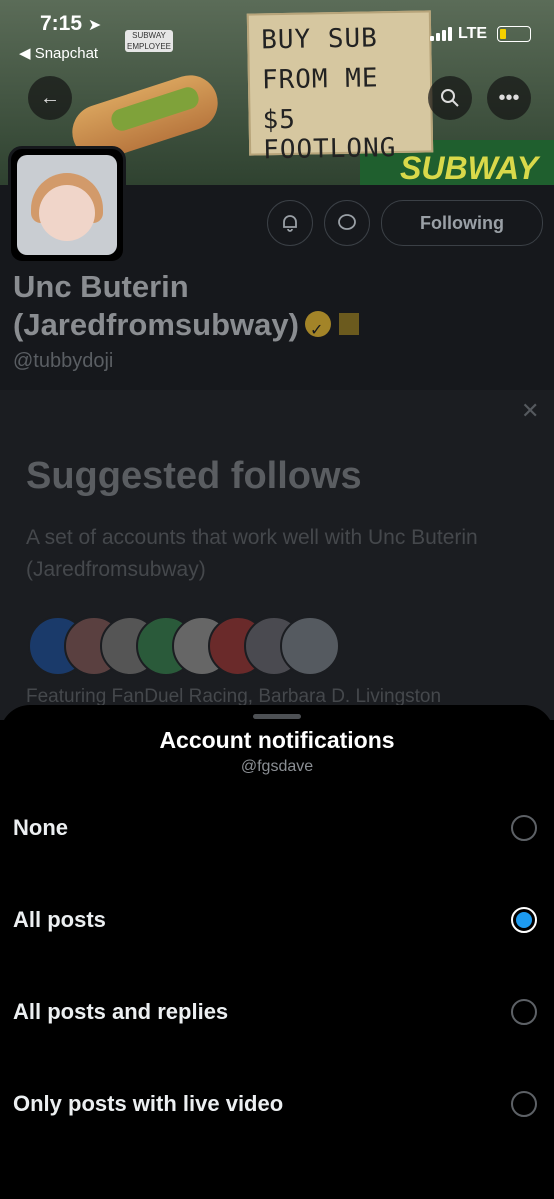  What do you see at coordinates (509, 98) in the screenshot?
I see `more-options-icon: •••` at bounding box center [509, 98].